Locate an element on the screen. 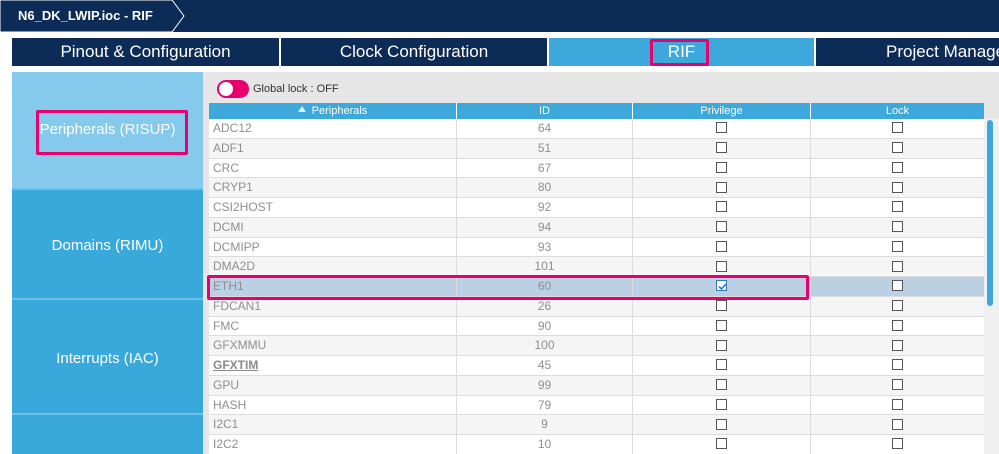  cell-peripheral-name: FMC is located at coordinates (333, 326).